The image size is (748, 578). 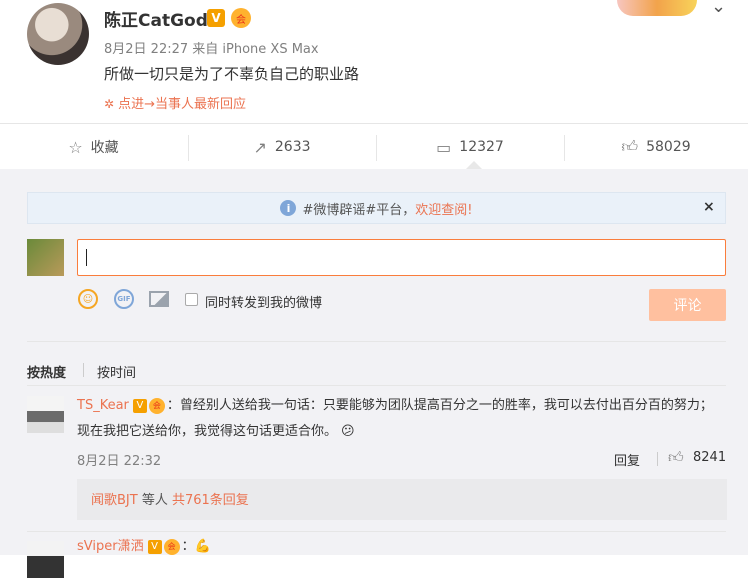 I want to click on notice-link: 欢迎查阅!, so click(x=443, y=208).